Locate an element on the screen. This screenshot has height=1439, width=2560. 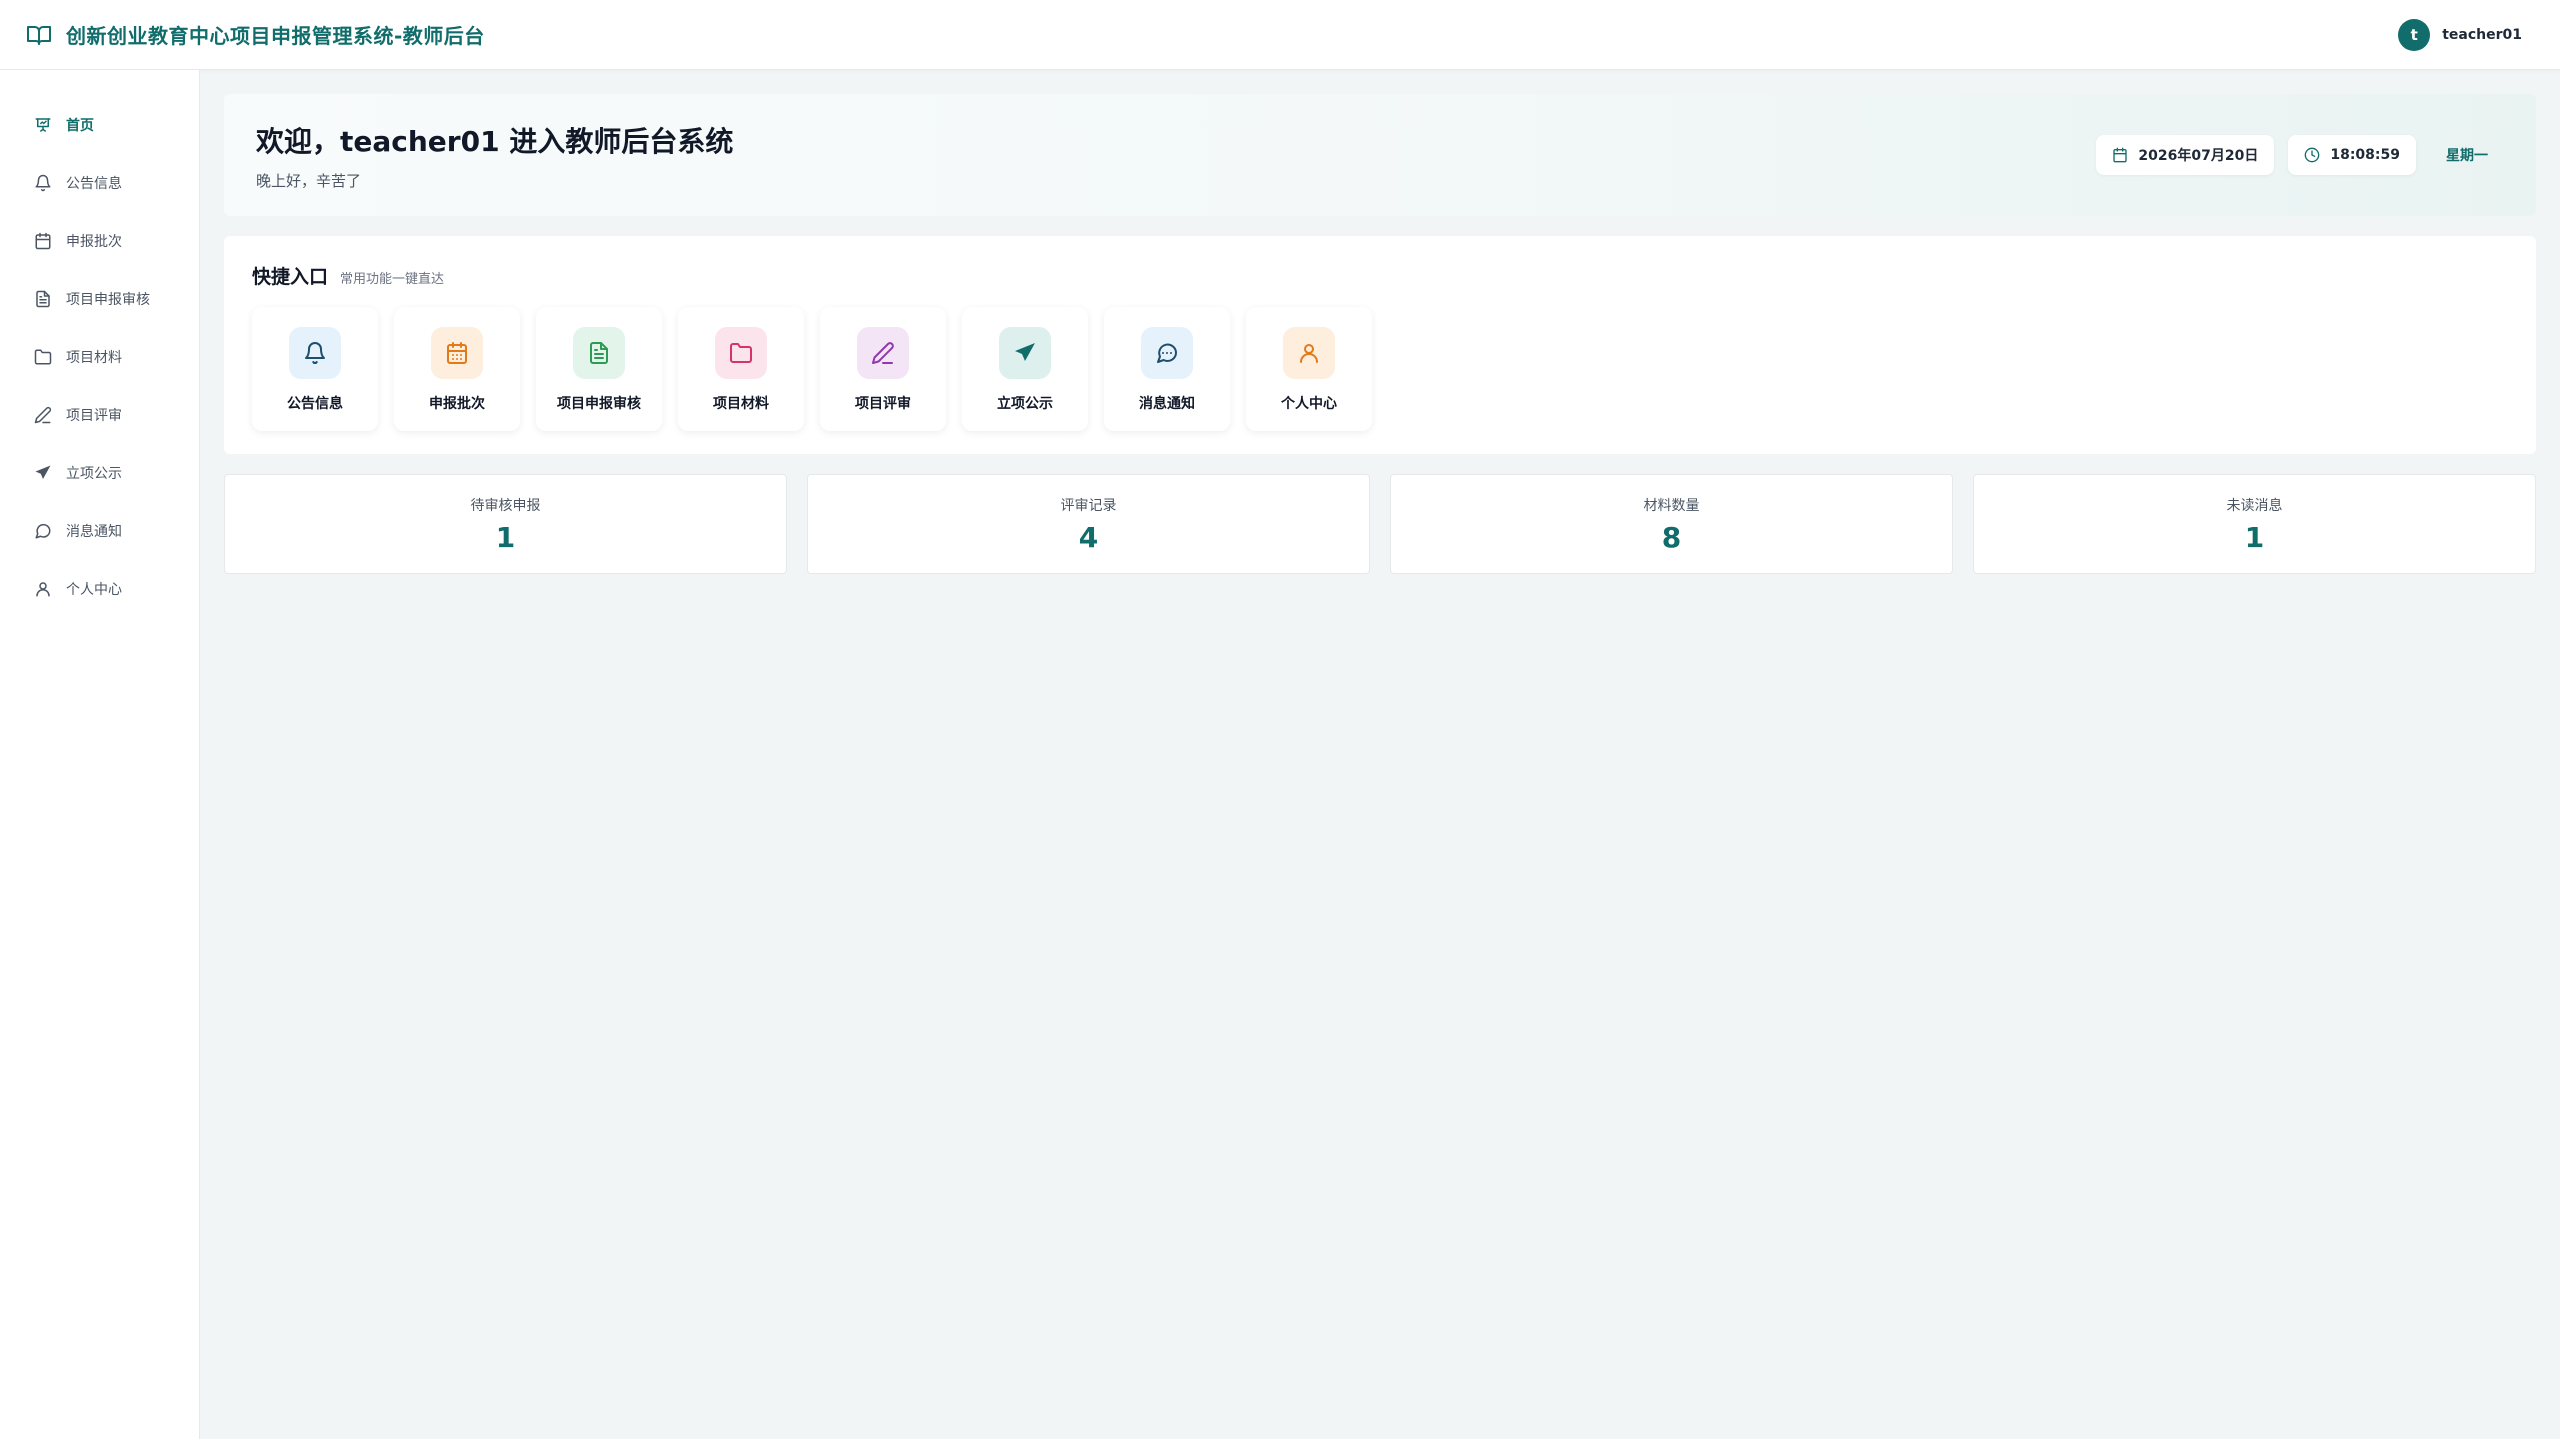
sidebar-item-publicity: 立项公示 is located at coordinates (99, 473).